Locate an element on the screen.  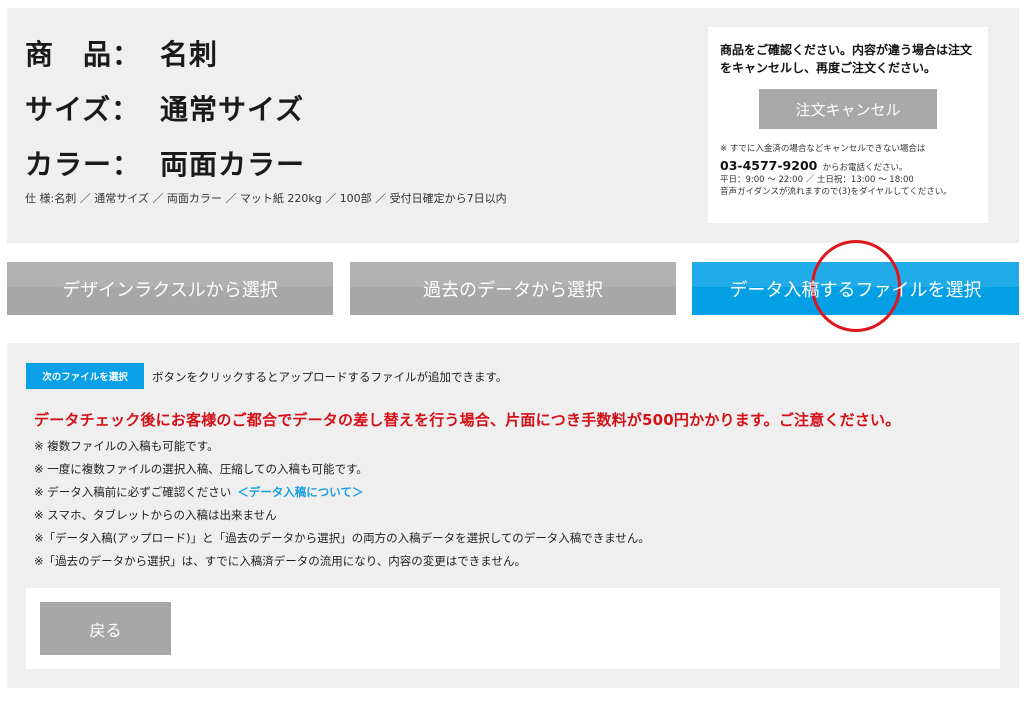
cancel-hours: 平日：9:00 〜 22:00 ／ 土日祝：13:00 〜 18:00 is located at coordinates (817, 180).